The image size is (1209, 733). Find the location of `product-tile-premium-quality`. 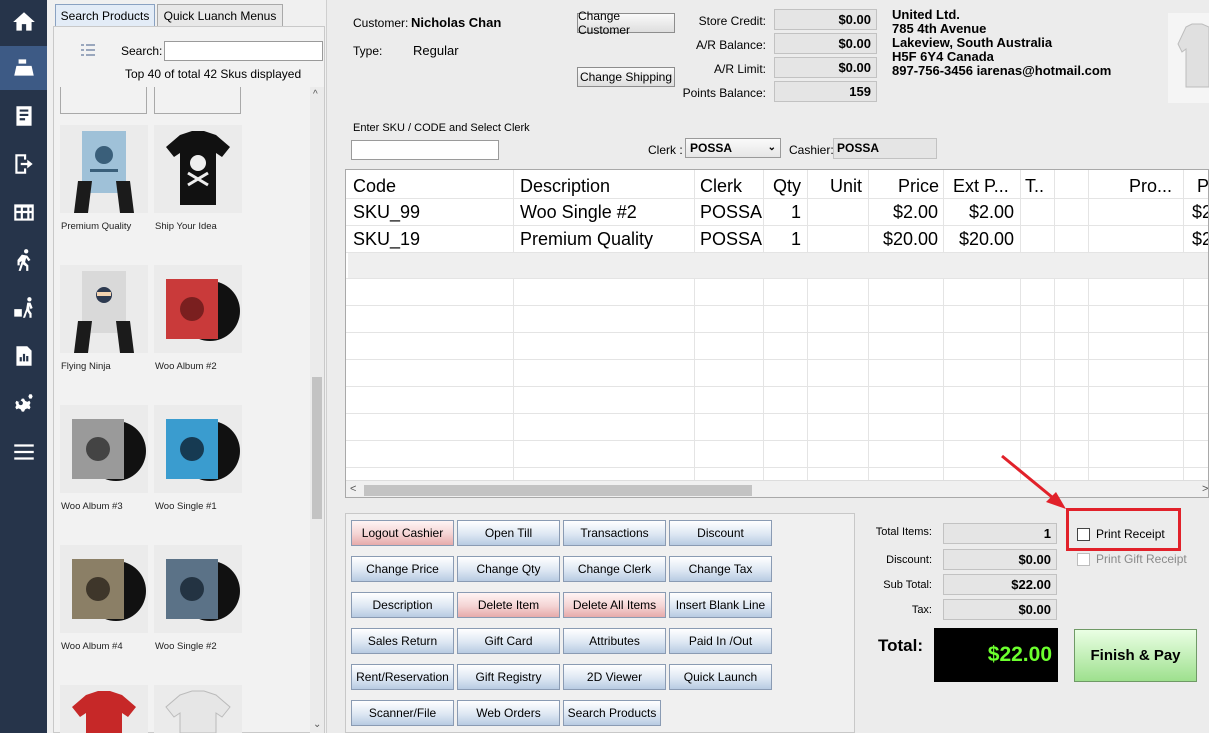

product-tile-premium-quality is located at coordinates (104, 169).